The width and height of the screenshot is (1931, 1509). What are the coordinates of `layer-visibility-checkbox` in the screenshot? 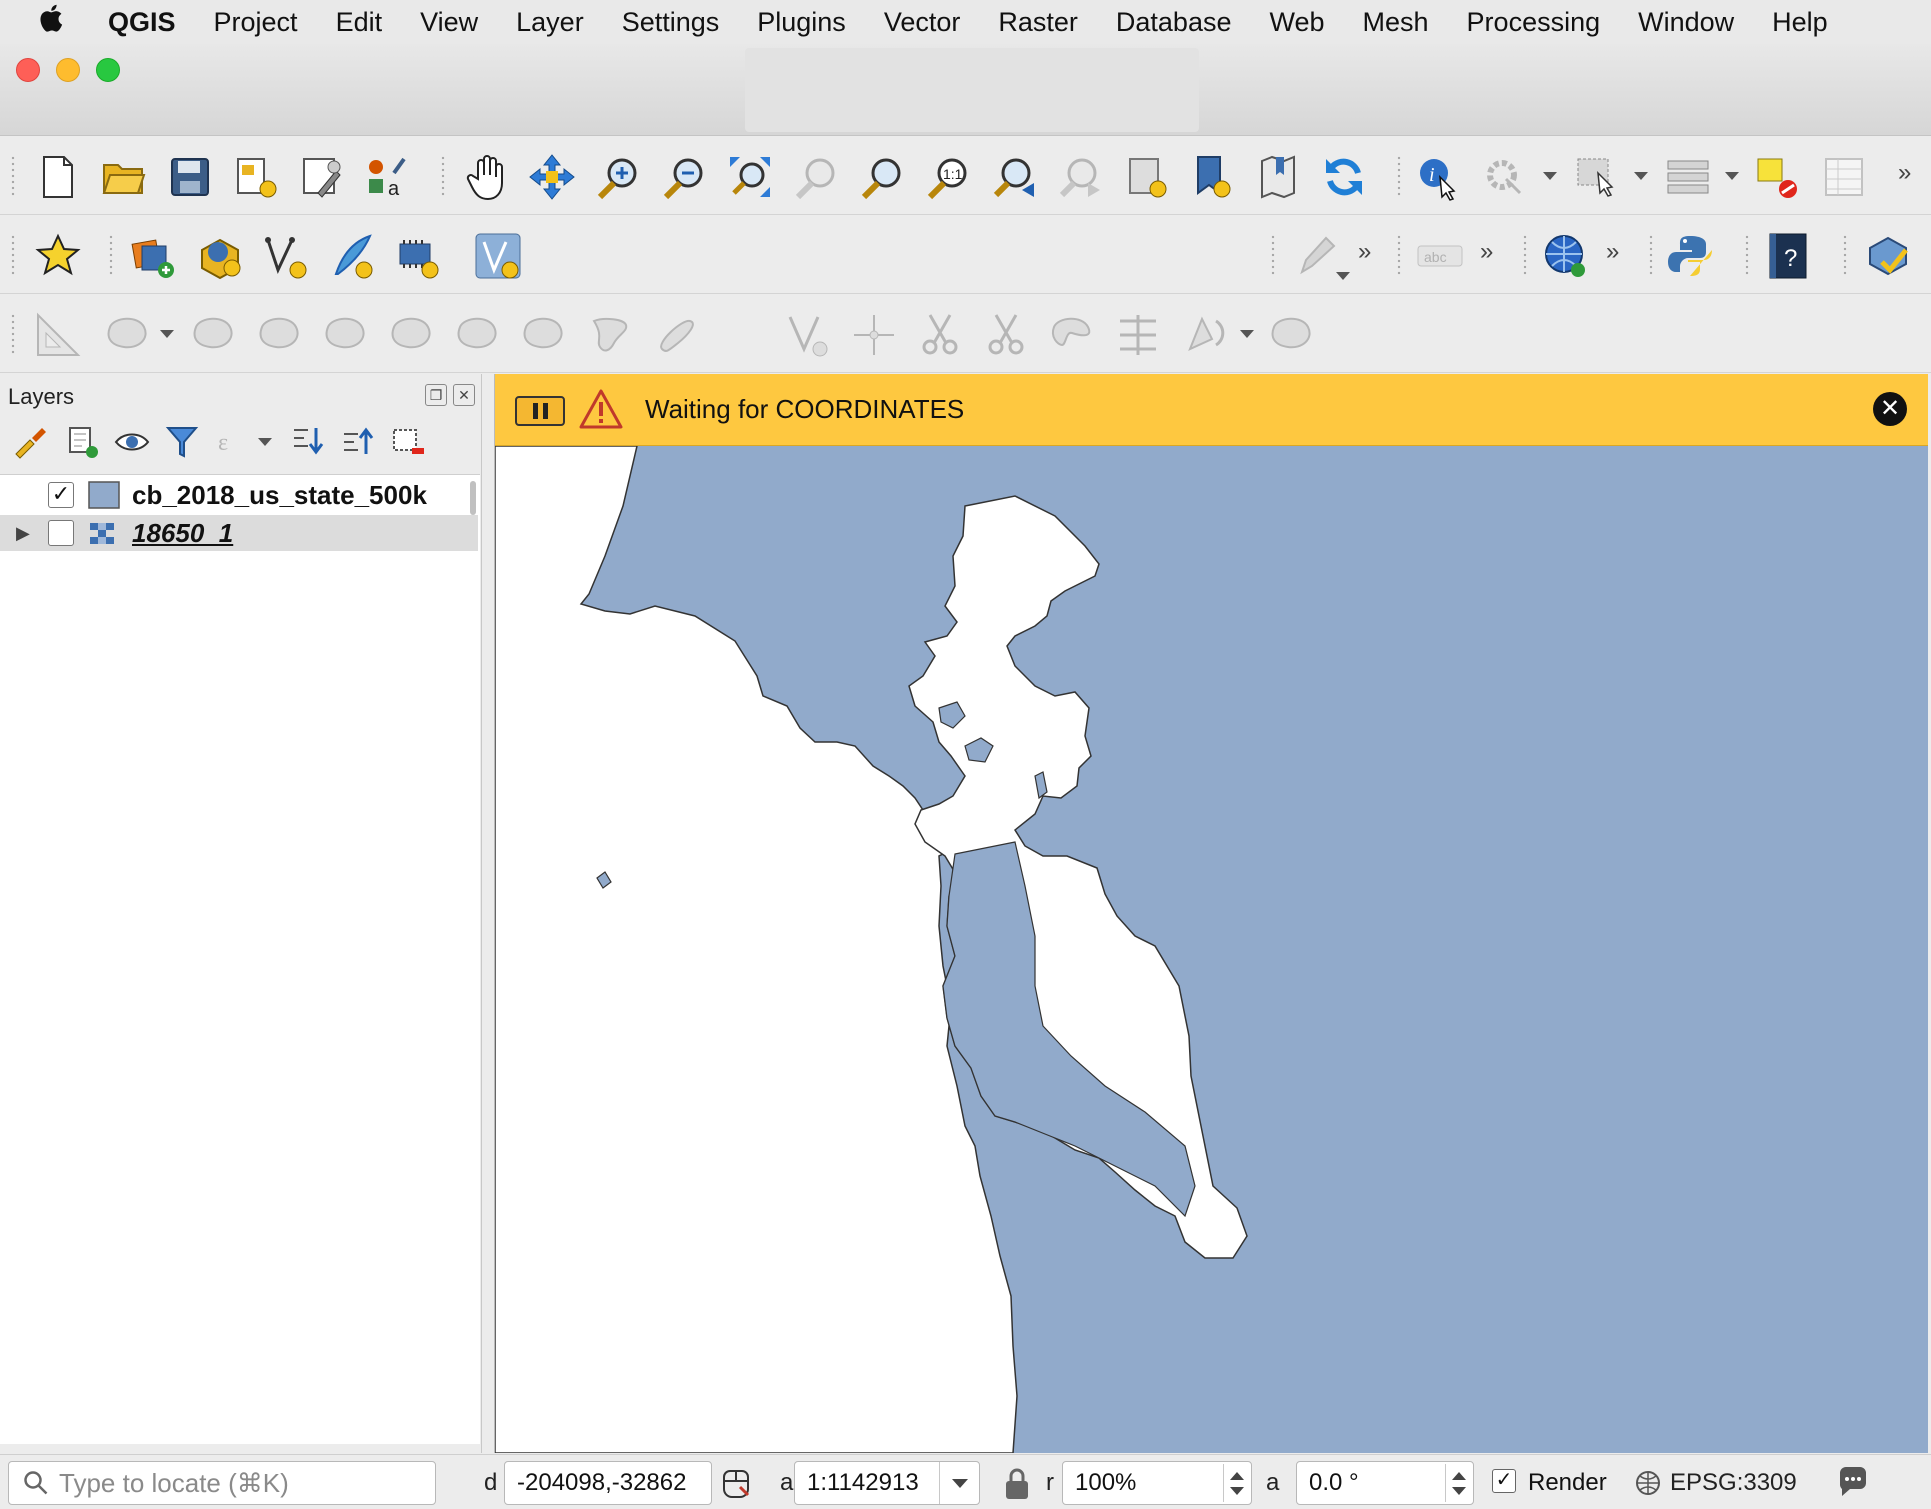 It's located at (61, 533).